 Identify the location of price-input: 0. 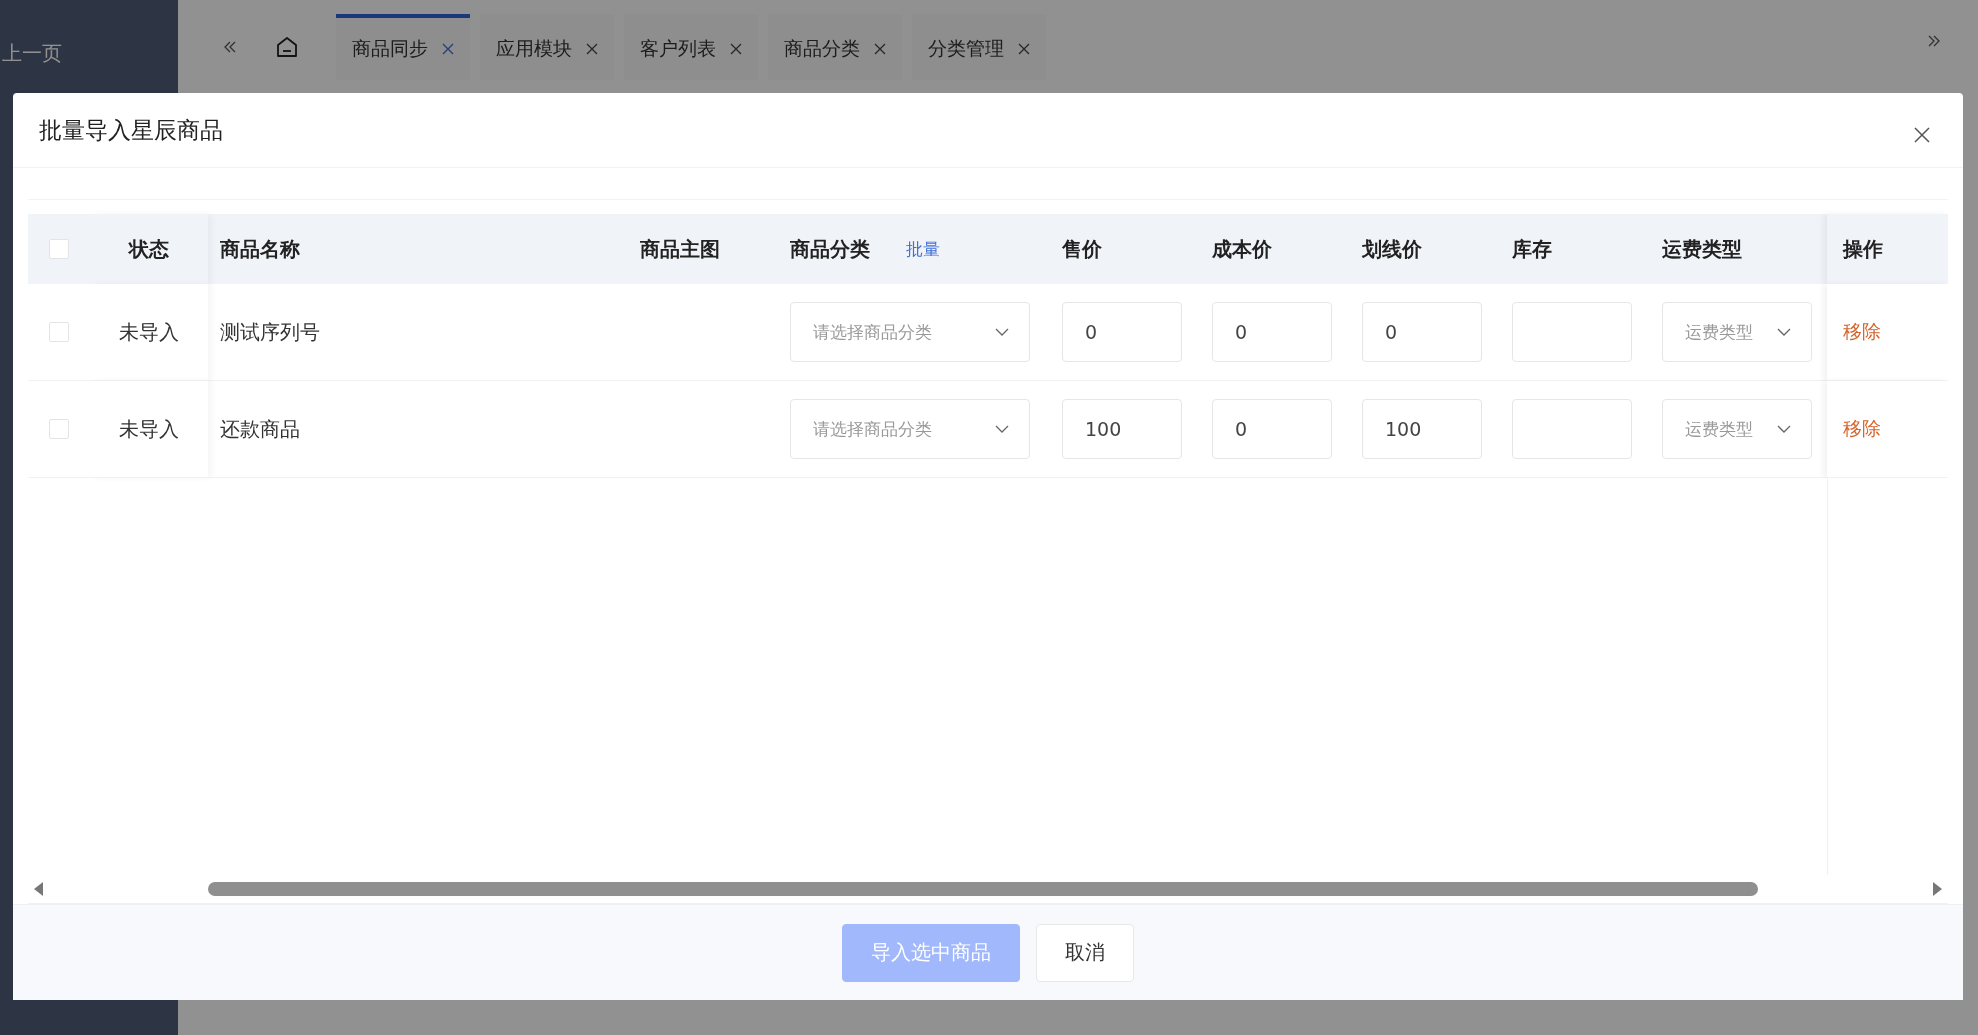
(1122, 332).